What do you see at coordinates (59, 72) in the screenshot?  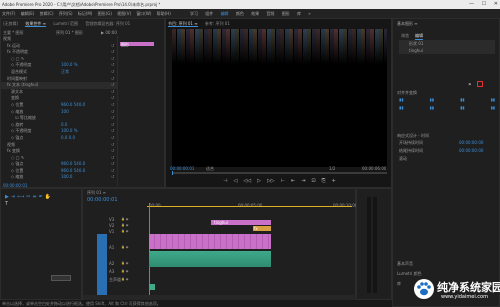 I see `ec-row: 混合模式 正常` at bounding box center [59, 72].